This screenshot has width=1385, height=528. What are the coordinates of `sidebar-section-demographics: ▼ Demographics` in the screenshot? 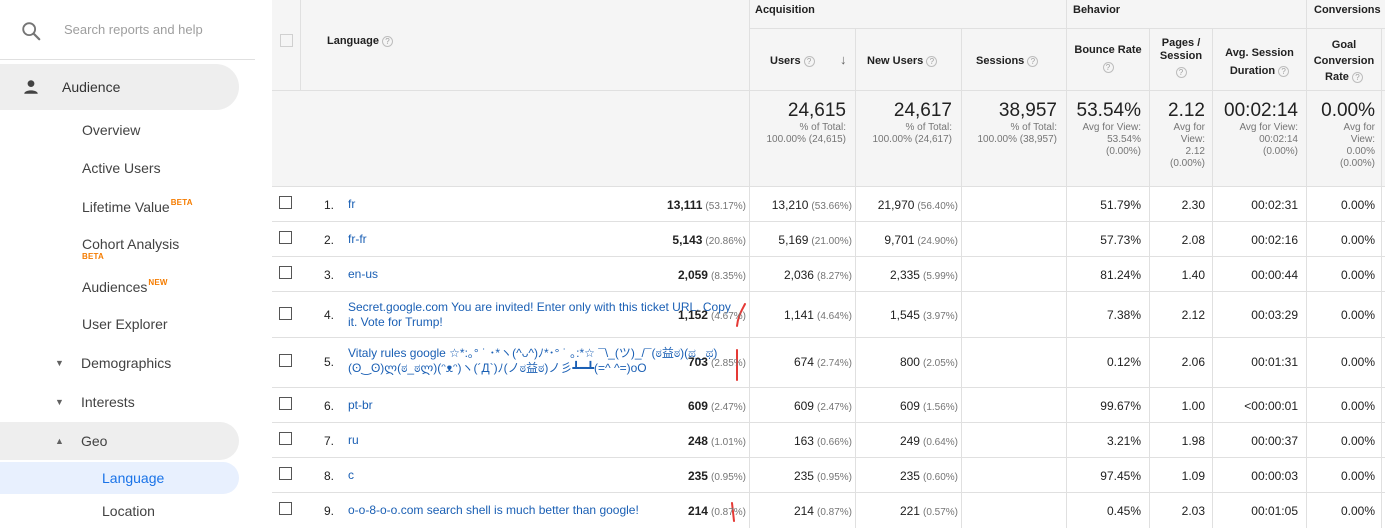 It's located at (119, 363).